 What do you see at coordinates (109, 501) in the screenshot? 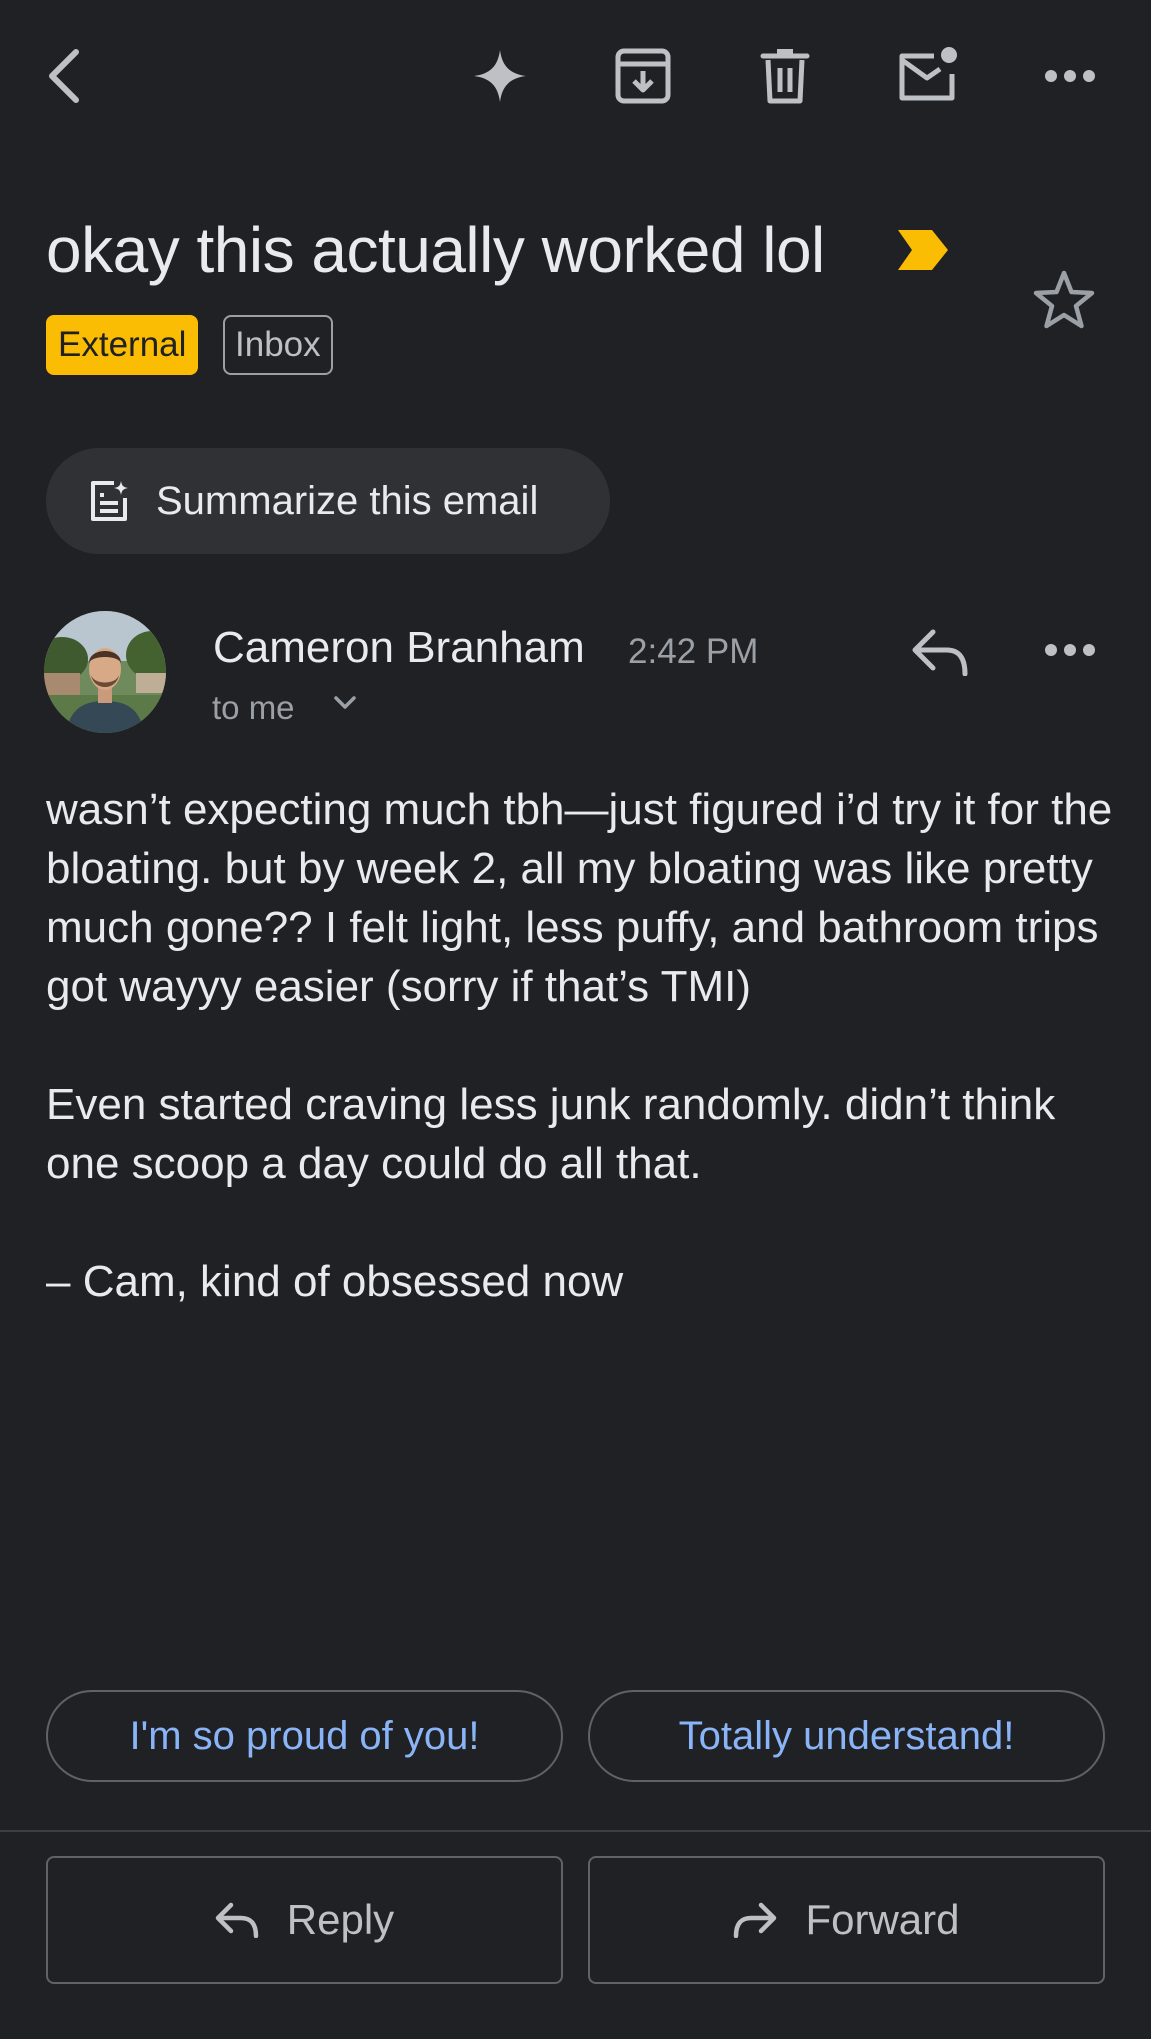
I see `summarize-icon` at bounding box center [109, 501].